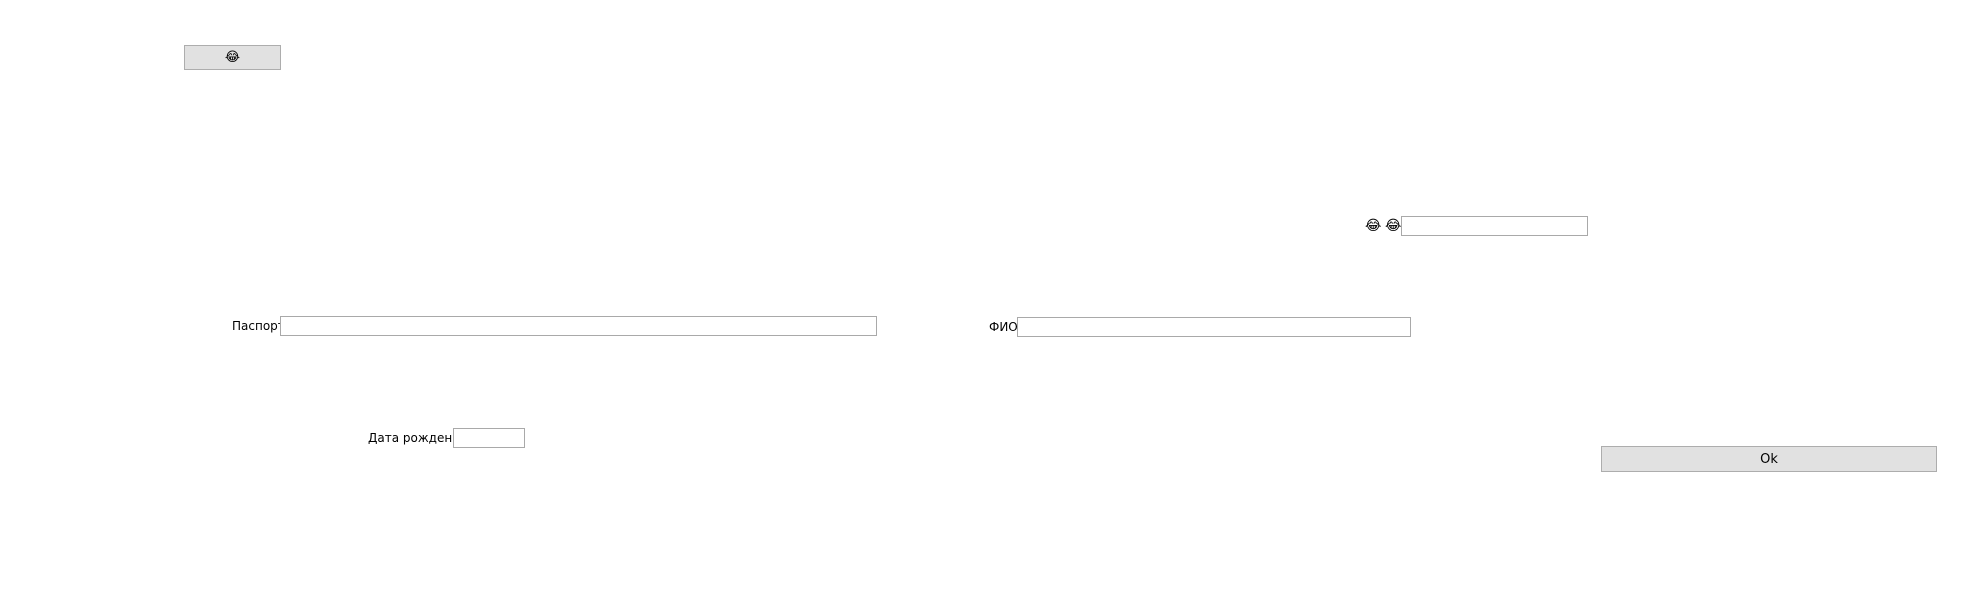 The image size is (1974, 601). Describe the element at coordinates (1003, 327) in the screenshot. I see `fullname-label: ФИО` at that location.